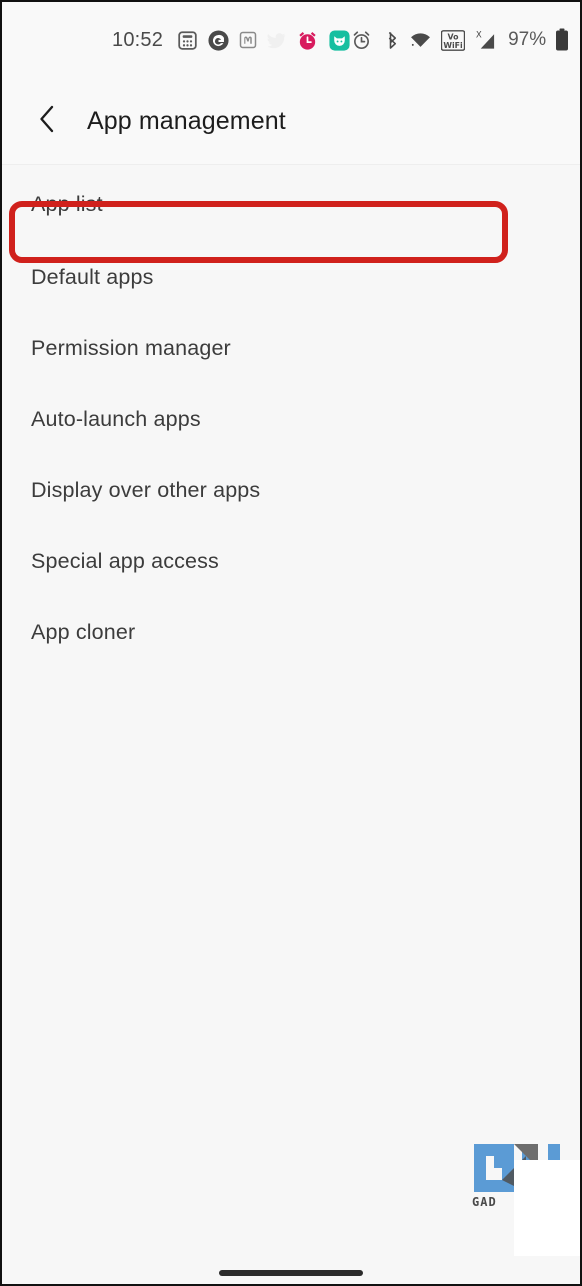 This screenshot has width=582, height=1286. Describe the element at coordinates (339, 40) in the screenshot. I see `mi-home-icon` at that location.